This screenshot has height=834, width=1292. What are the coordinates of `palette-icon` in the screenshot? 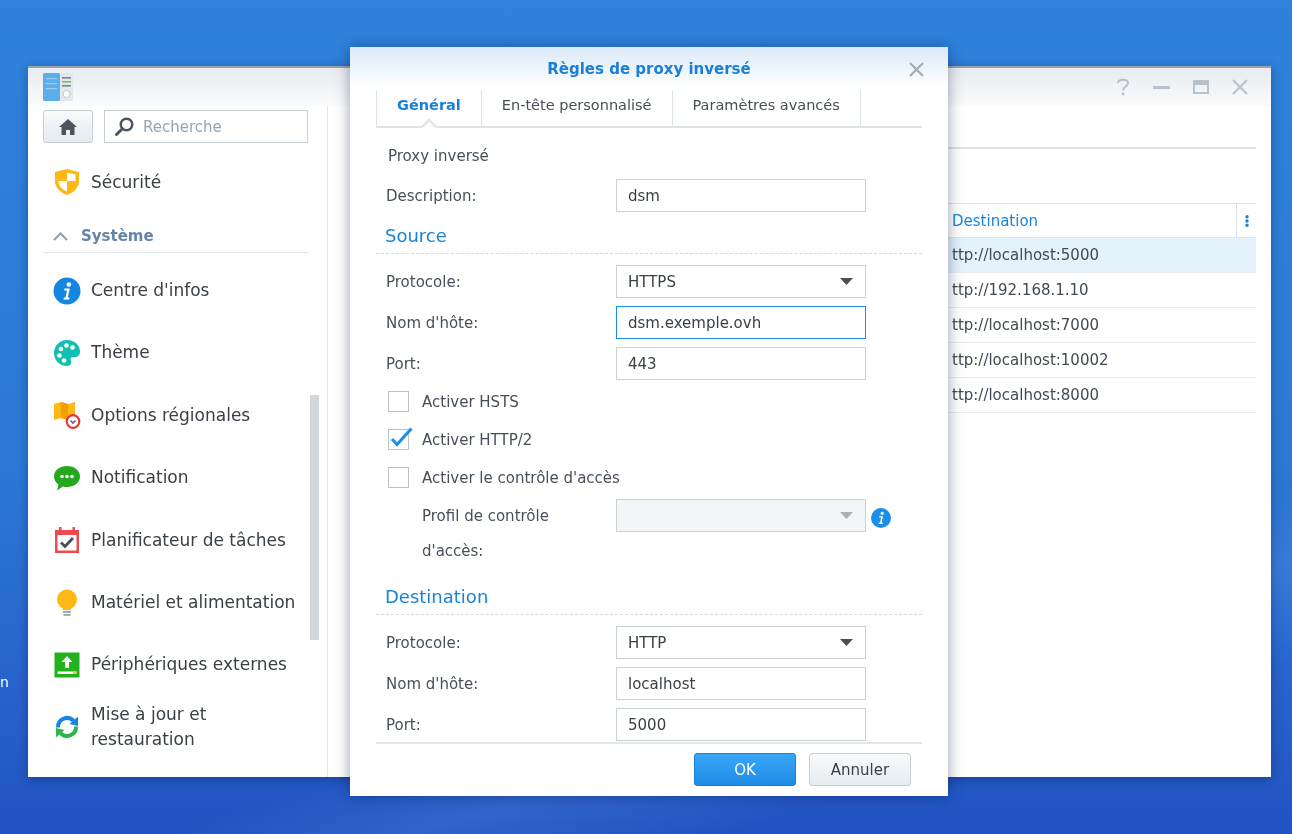 It's located at (67, 352).